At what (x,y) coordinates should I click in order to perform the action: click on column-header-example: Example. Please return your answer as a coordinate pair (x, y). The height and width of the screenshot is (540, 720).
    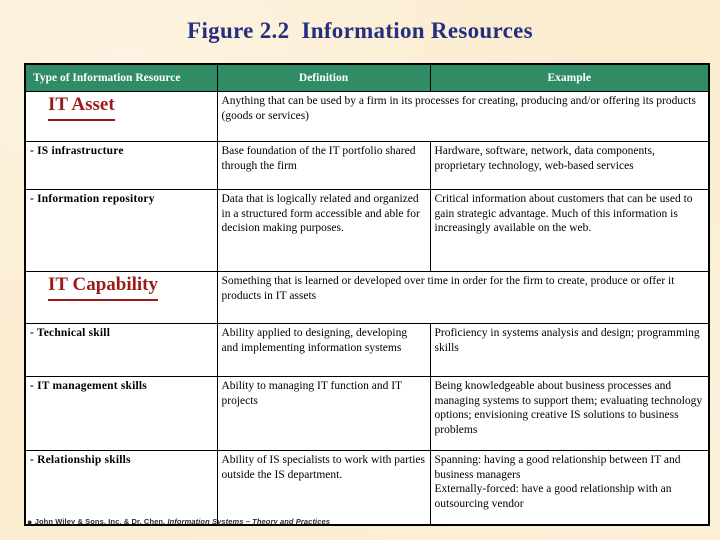
    Looking at the image, I should click on (569, 77).